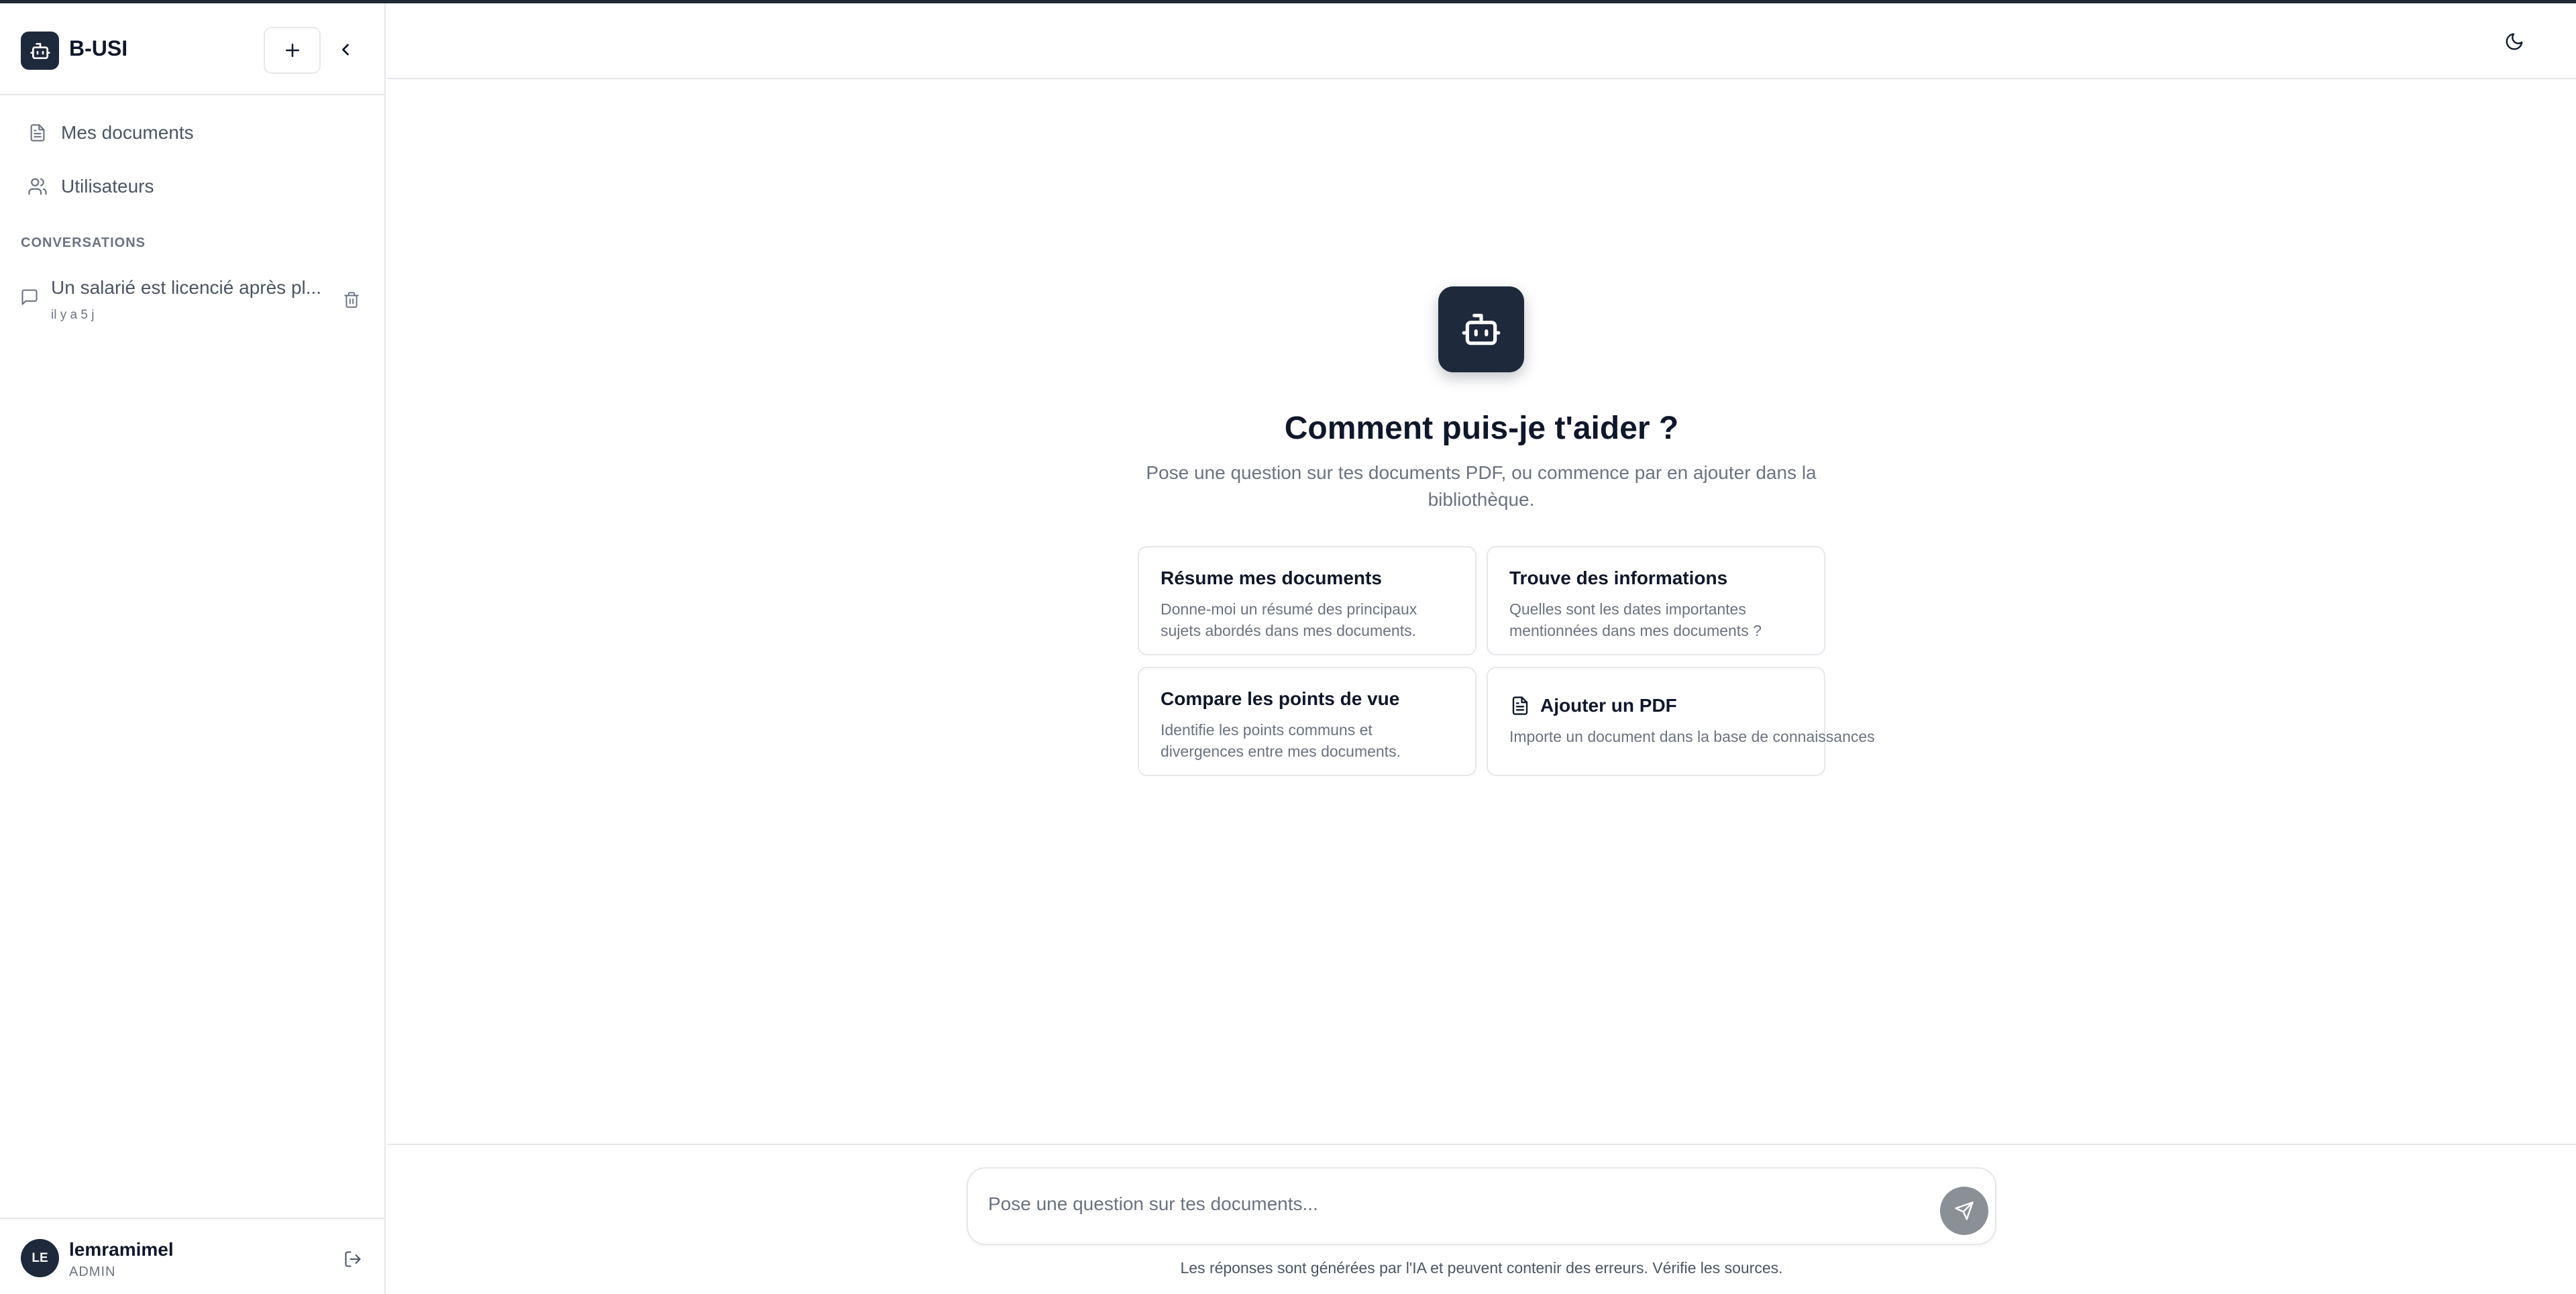 Image resolution: width=2576 pixels, height=1294 pixels. Describe the element at coordinates (121, 1249) in the screenshot. I see `user-name: lemramimel` at that location.